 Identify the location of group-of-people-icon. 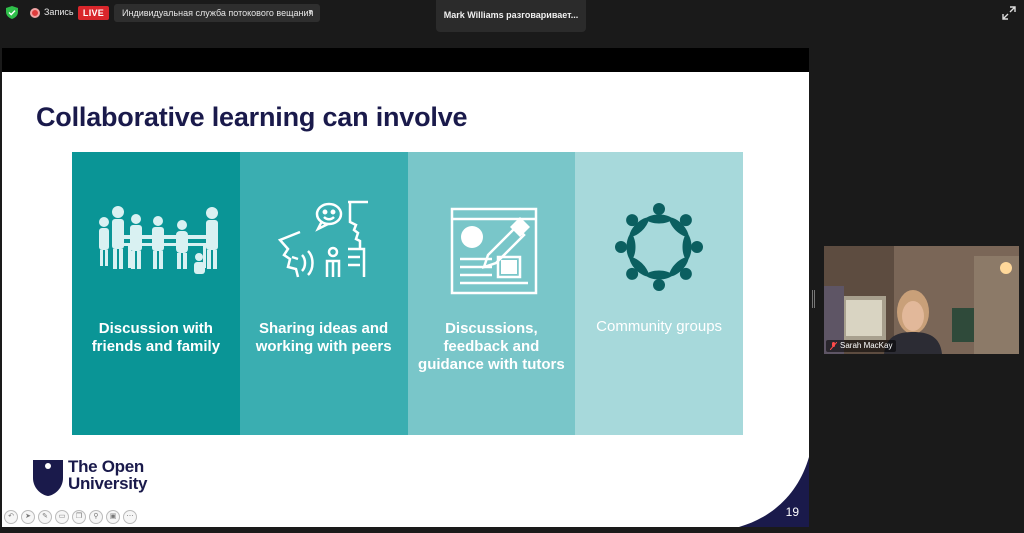
(158, 240).